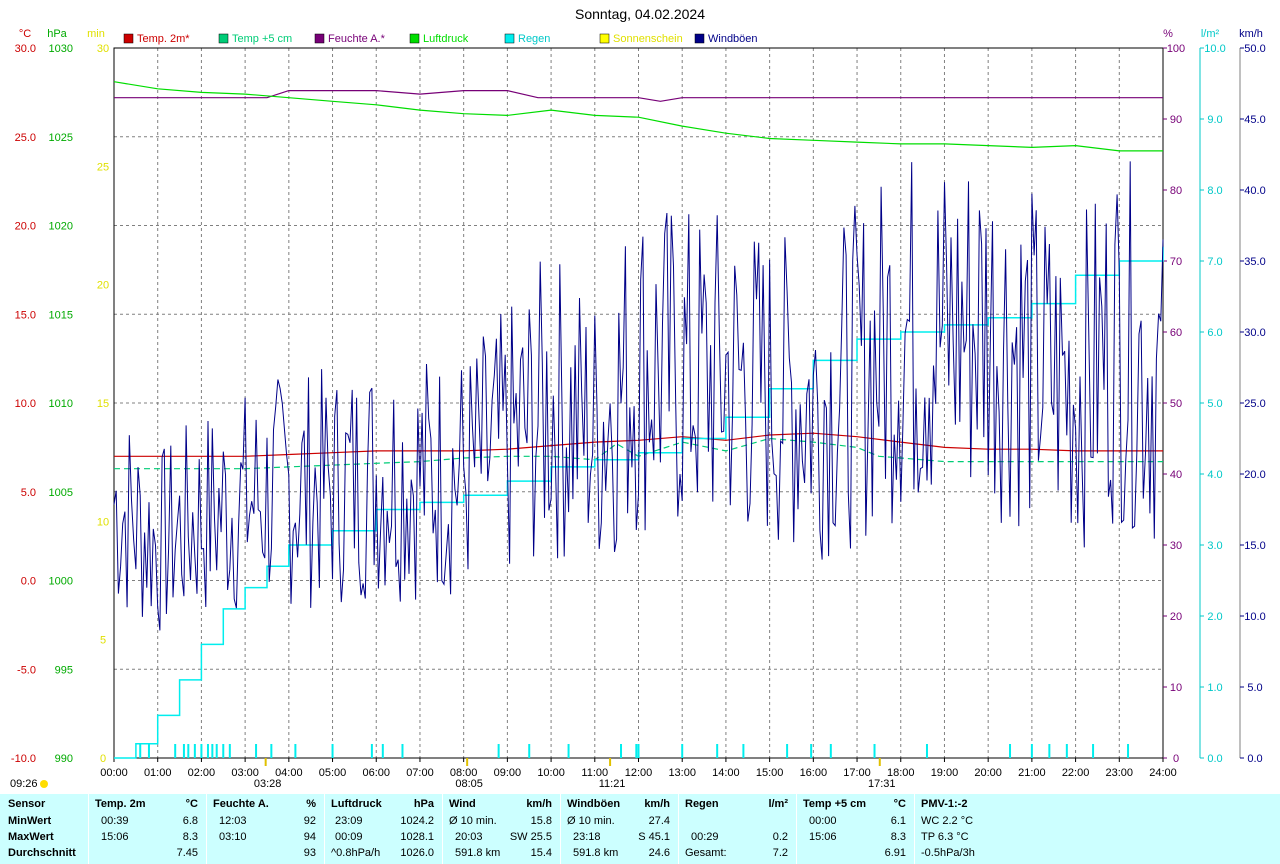 The width and height of the screenshot is (1280, 864). What do you see at coordinates (202, 773) in the screenshot?
I see `tick-label-x: 02:00` at bounding box center [202, 773].